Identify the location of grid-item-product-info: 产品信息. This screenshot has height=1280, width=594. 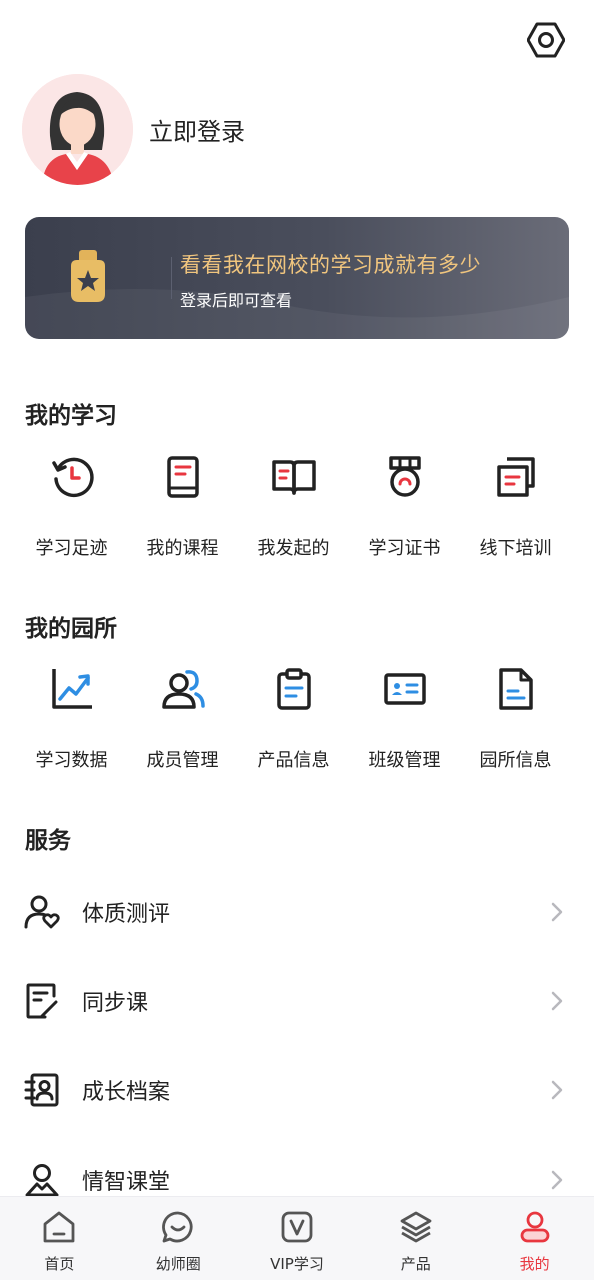
(293, 719).